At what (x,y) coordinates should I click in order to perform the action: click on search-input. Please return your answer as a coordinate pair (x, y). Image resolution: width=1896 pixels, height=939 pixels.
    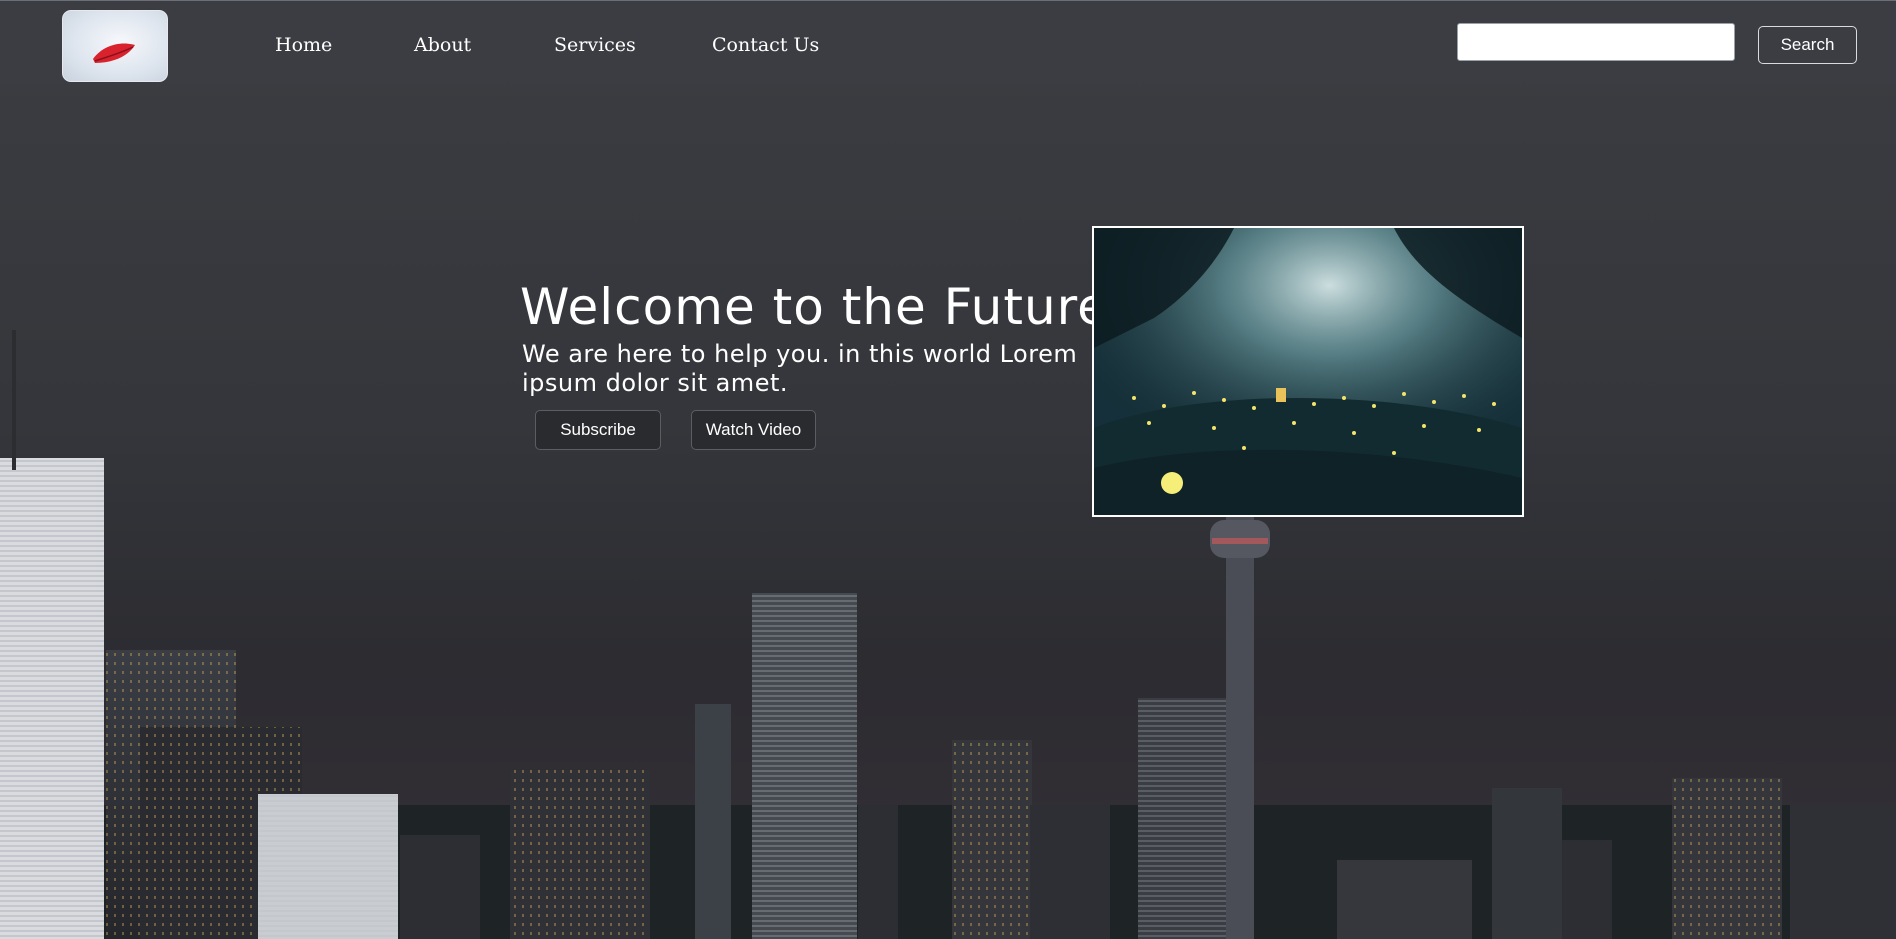
    Looking at the image, I should click on (1596, 42).